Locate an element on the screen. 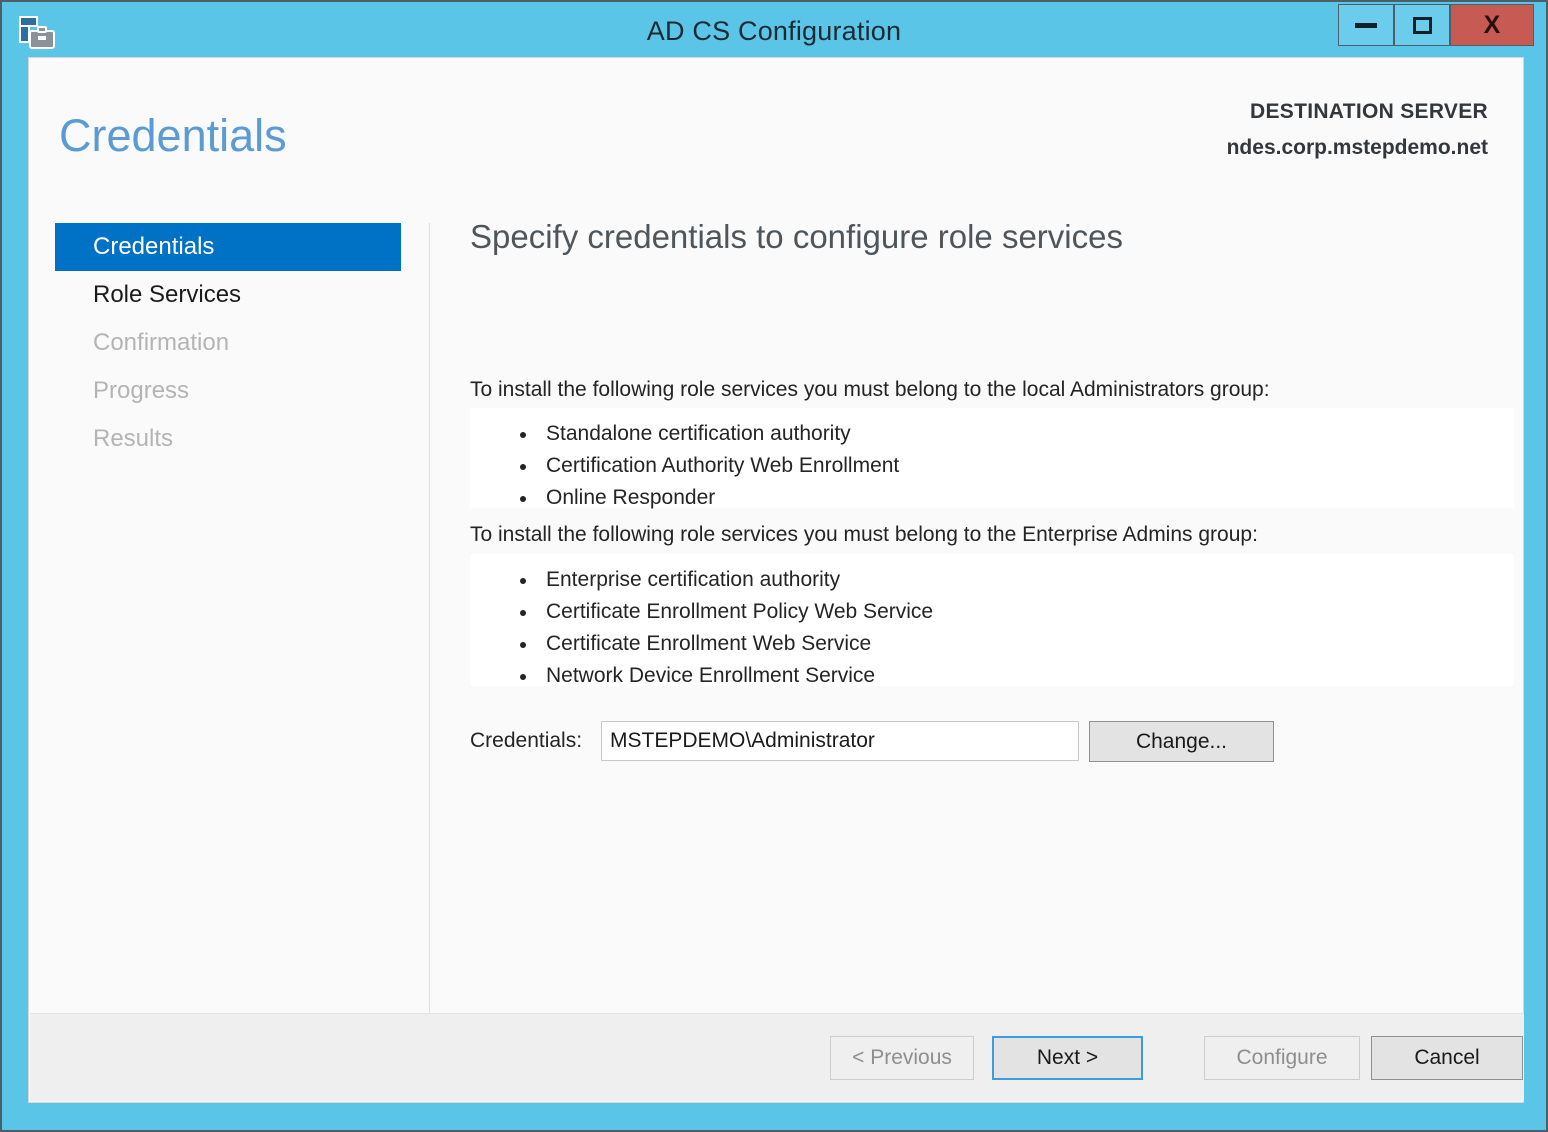 This screenshot has width=1548, height=1132. sidebar-item-label: Progress is located at coordinates (141, 390).